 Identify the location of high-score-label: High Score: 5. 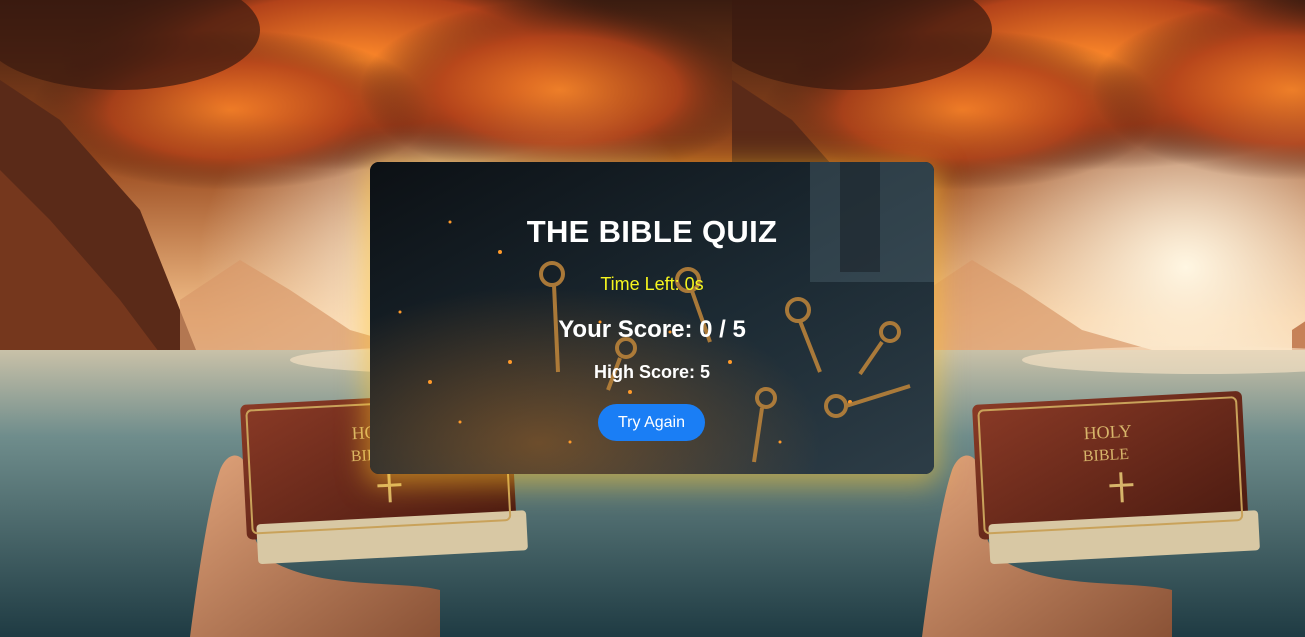
(652, 372).